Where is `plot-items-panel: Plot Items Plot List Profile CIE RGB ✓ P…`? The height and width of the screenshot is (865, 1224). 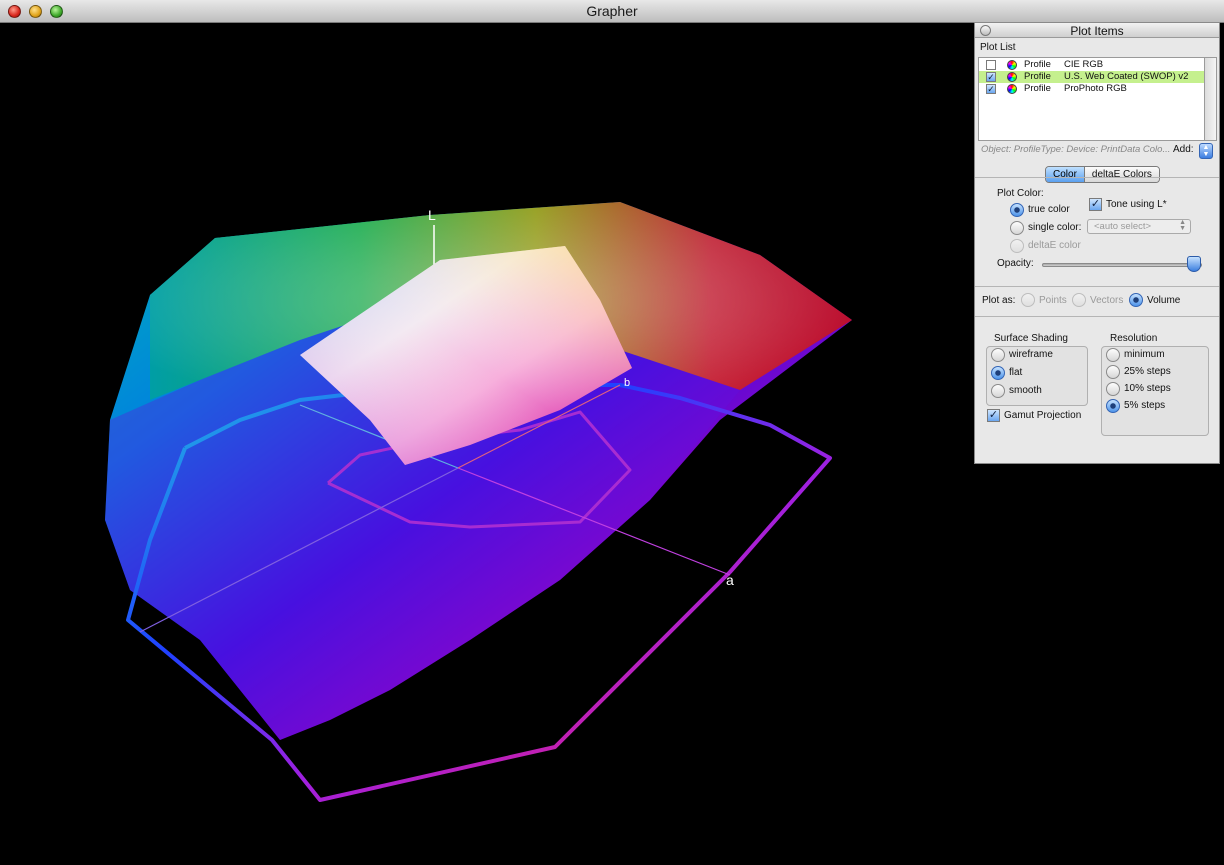 plot-items-panel: Plot Items Plot List Profile CIE RGB ✓ P… is located at coordinates (1097, 243).